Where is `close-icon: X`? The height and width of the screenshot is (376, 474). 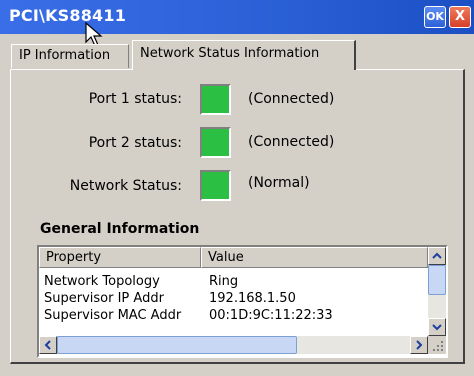 close-icon: X is located at coordinates (460, 16).